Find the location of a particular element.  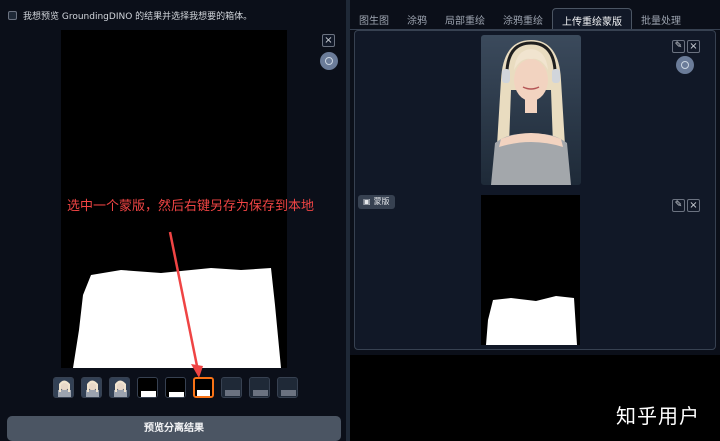

mask-image-label: ▣ 蒙版 is located at coordinates (376, 202).